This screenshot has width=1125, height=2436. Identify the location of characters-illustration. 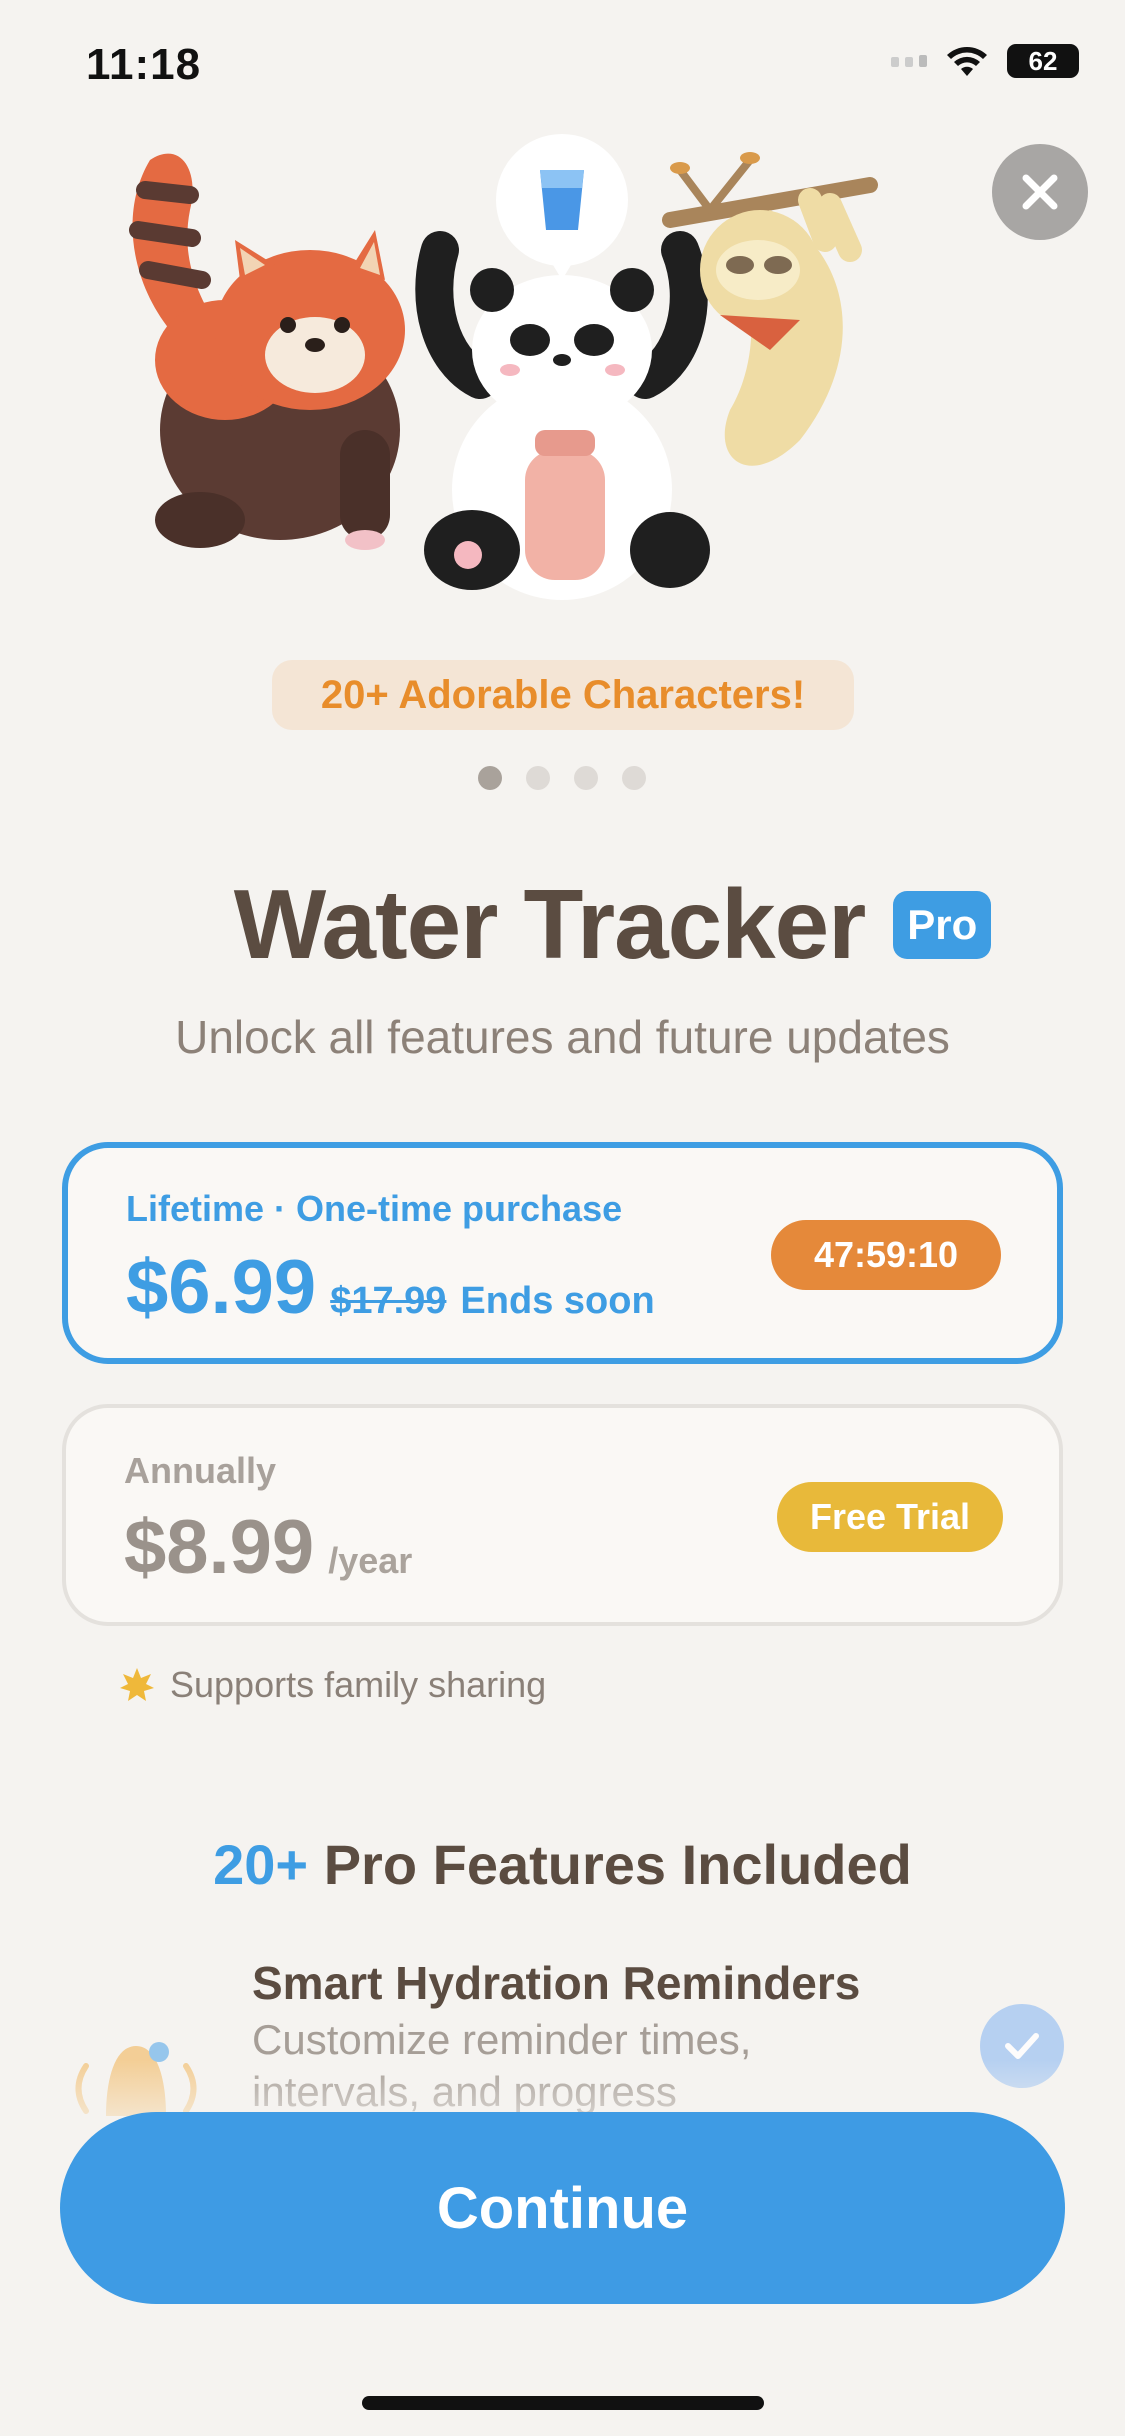
(503, 367).